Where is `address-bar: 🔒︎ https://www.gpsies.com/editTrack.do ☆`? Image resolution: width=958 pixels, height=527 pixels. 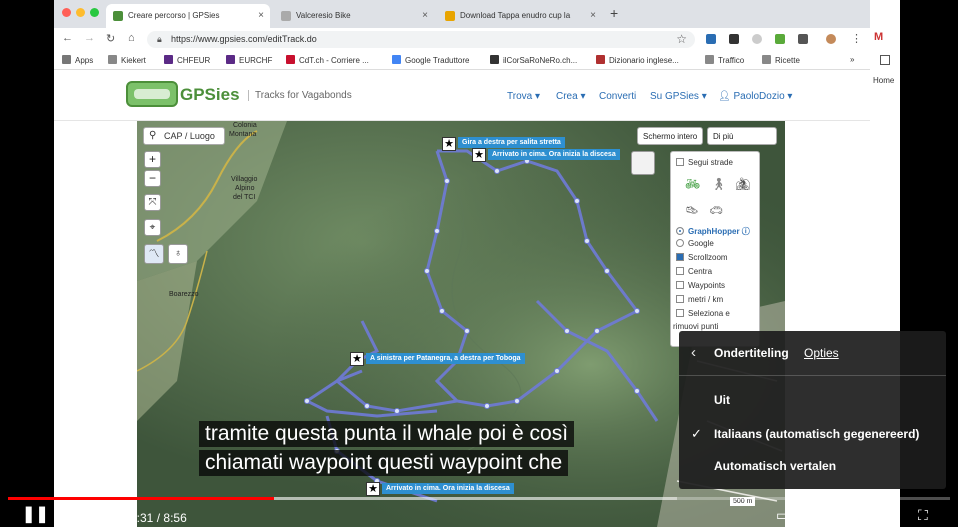
address-bar: 🔒︎ https://www.gpsies.com/editTrack.do ☆ is located at coordinates (421, 39).